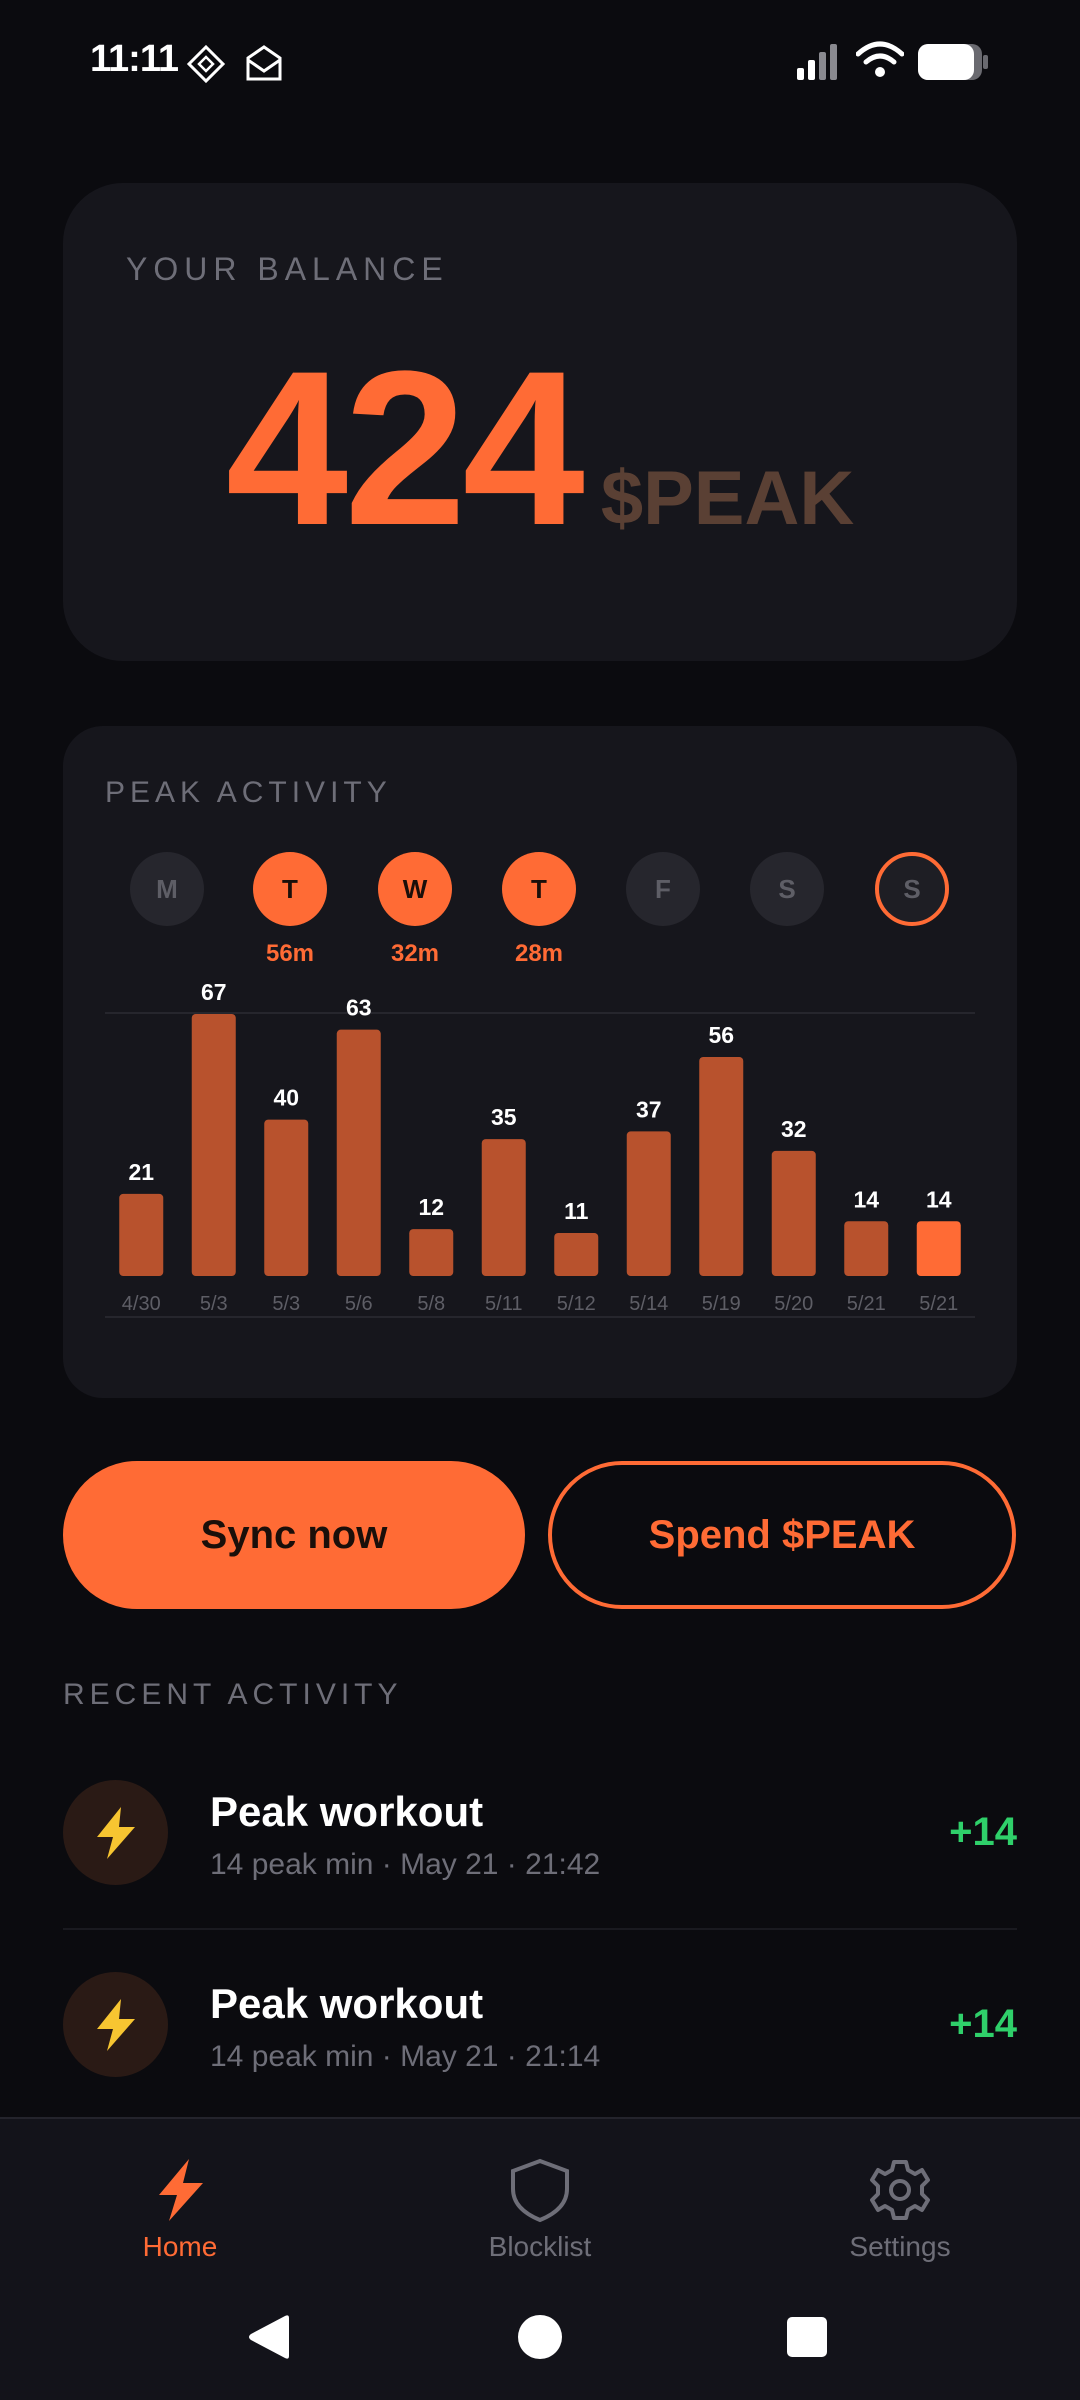 This screenshot has height=2400, width=1080. I want to click on recent-item-subtitle: 14 peak min · May 21 · 21:42, so click(405, 1864).